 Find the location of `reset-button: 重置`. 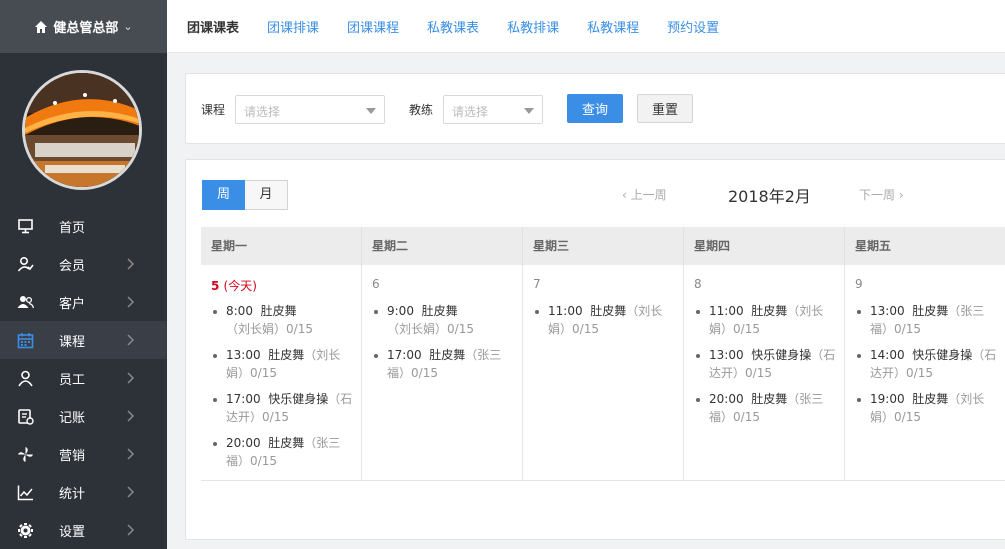

reset-button: 重置 is located at coordinates (665, 108).